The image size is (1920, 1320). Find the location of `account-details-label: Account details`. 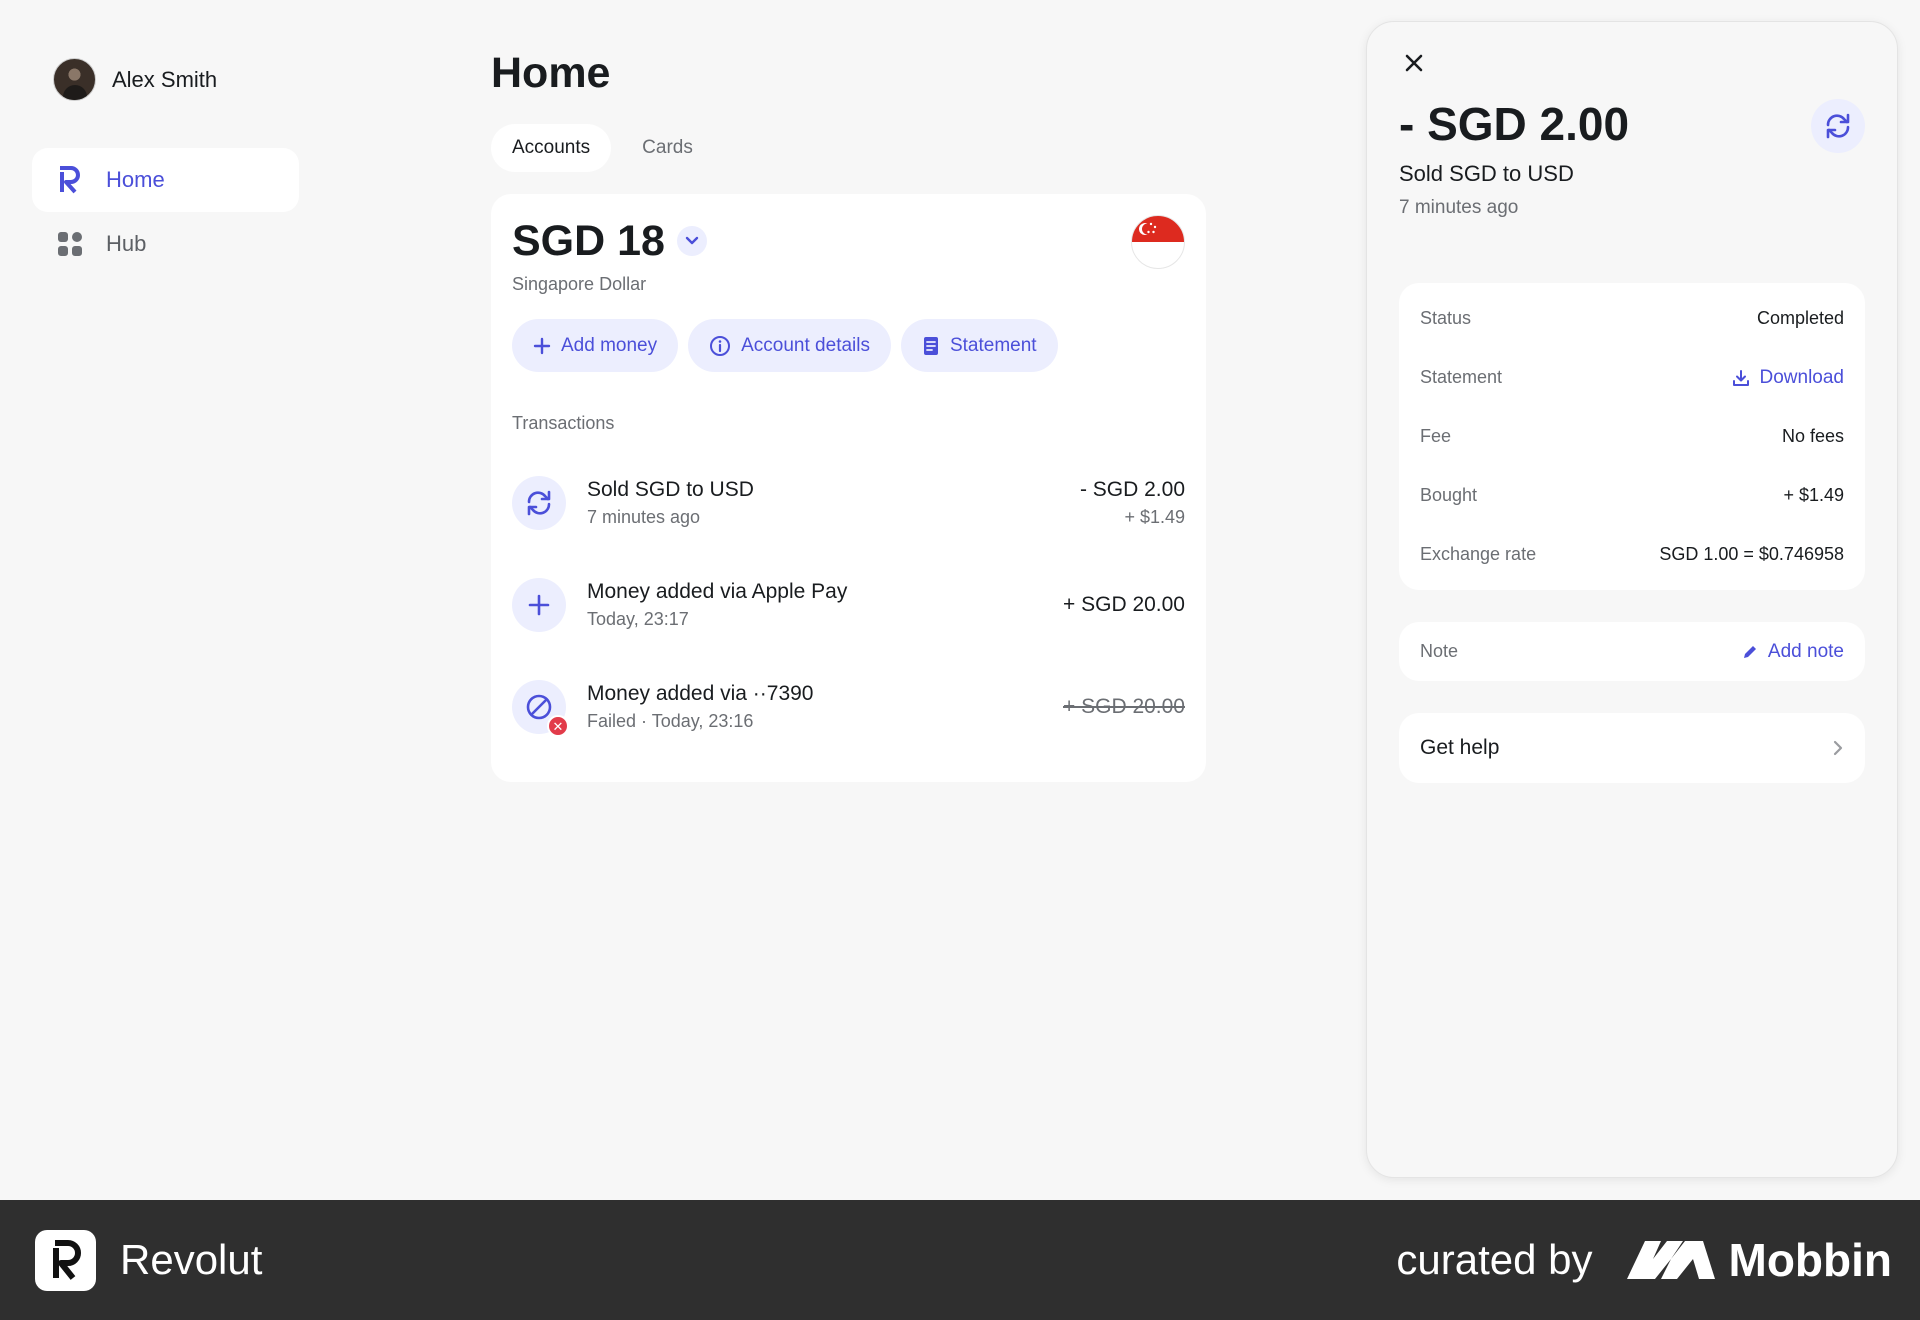

account-details-label: Account details is located at coordinates (805, 345).